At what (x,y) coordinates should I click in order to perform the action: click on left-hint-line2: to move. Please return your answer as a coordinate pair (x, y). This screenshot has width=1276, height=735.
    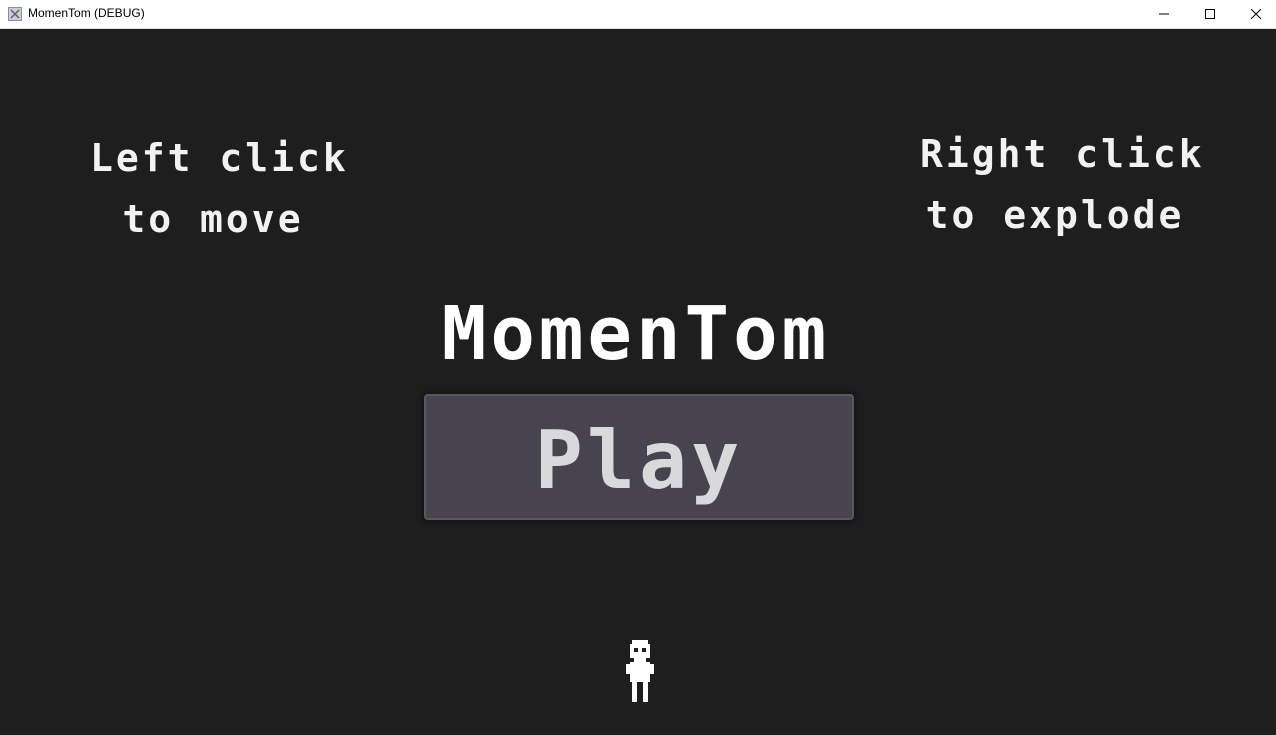
    Looking at the image, I should click on (213, 219).